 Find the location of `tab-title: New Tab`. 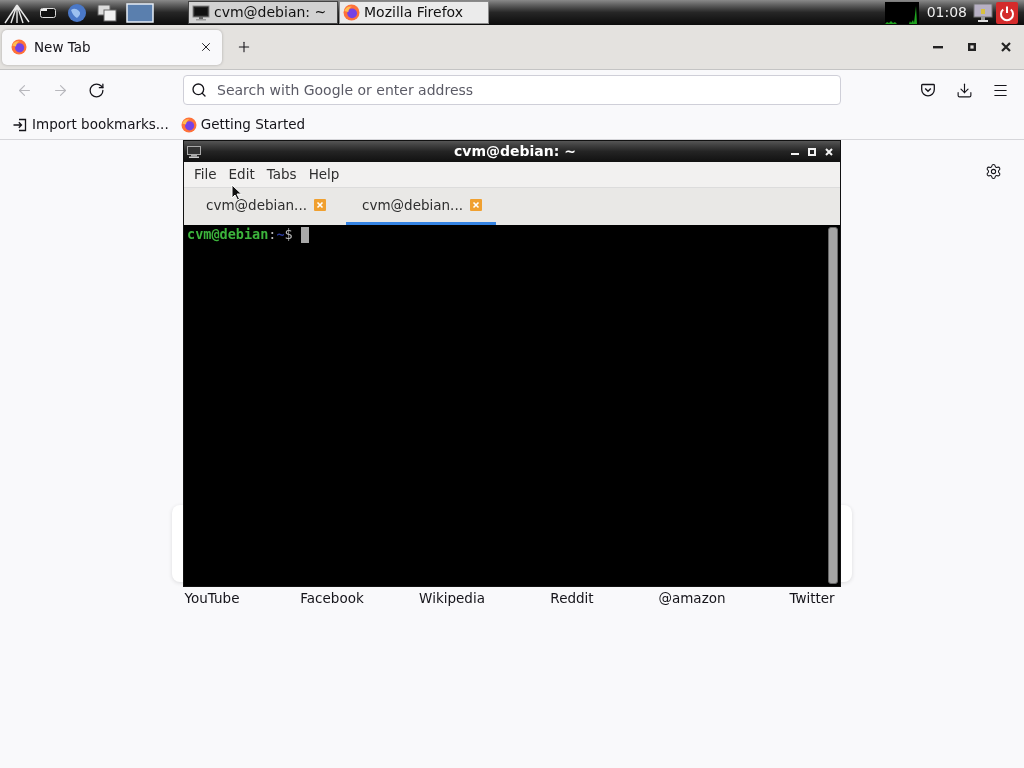

tab-title: New Tab is located at coordinates (62, 47).